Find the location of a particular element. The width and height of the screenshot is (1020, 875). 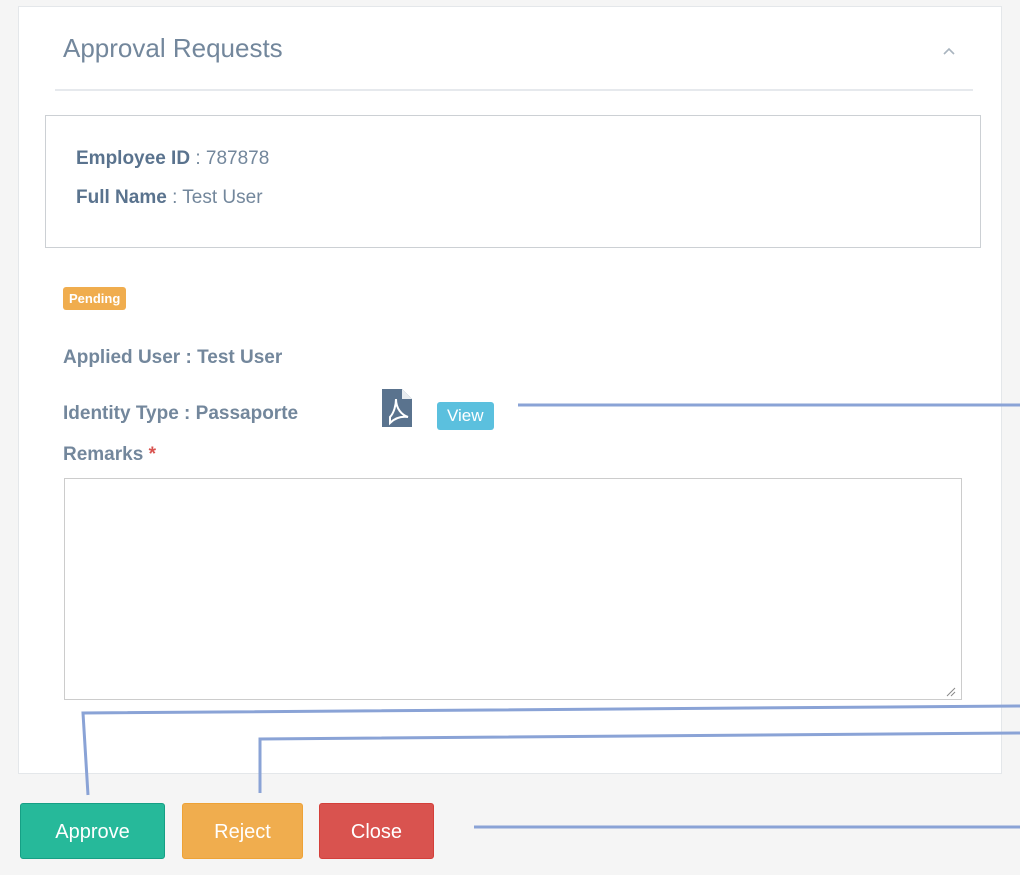

status-badge: Pending is located at coordinates (95, 298).